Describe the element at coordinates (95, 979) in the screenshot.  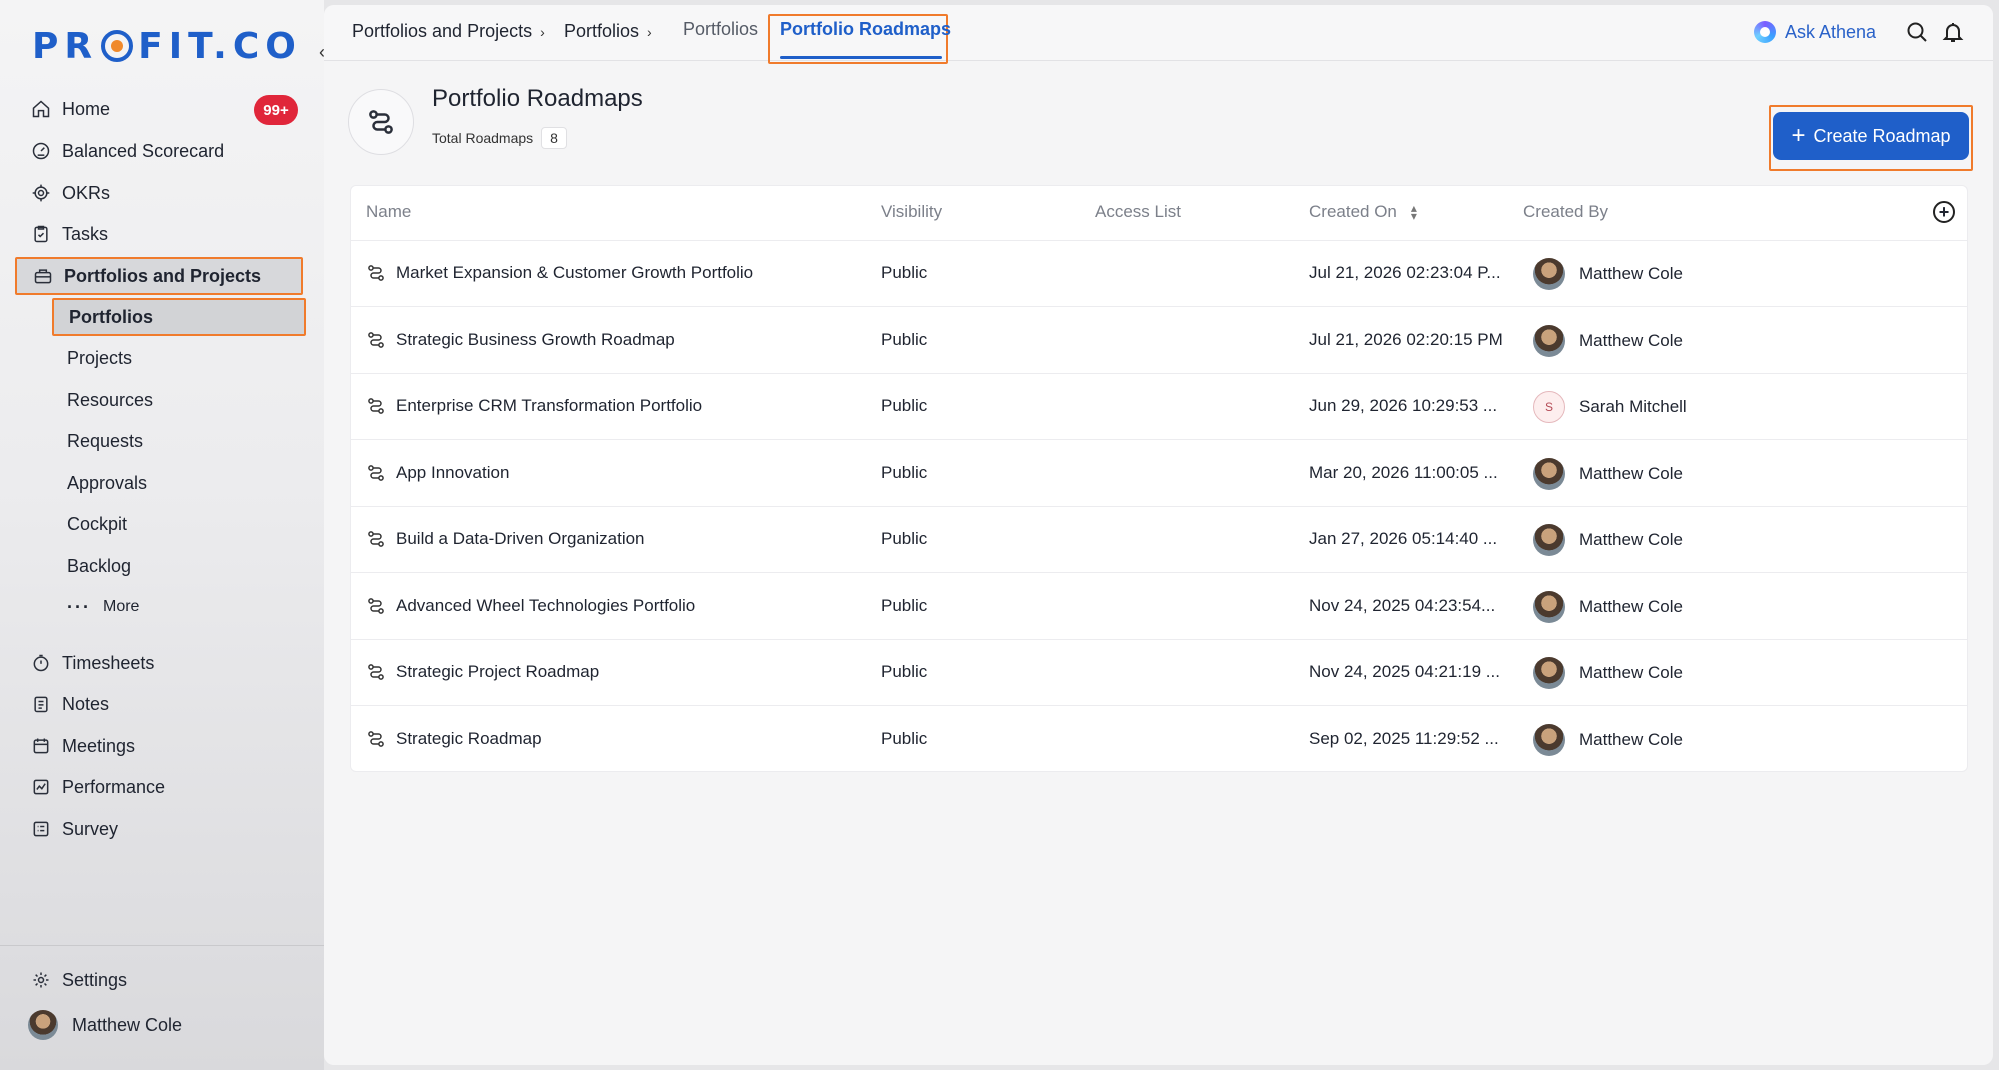
I see `sidebar-item-label: Settings` at that location.